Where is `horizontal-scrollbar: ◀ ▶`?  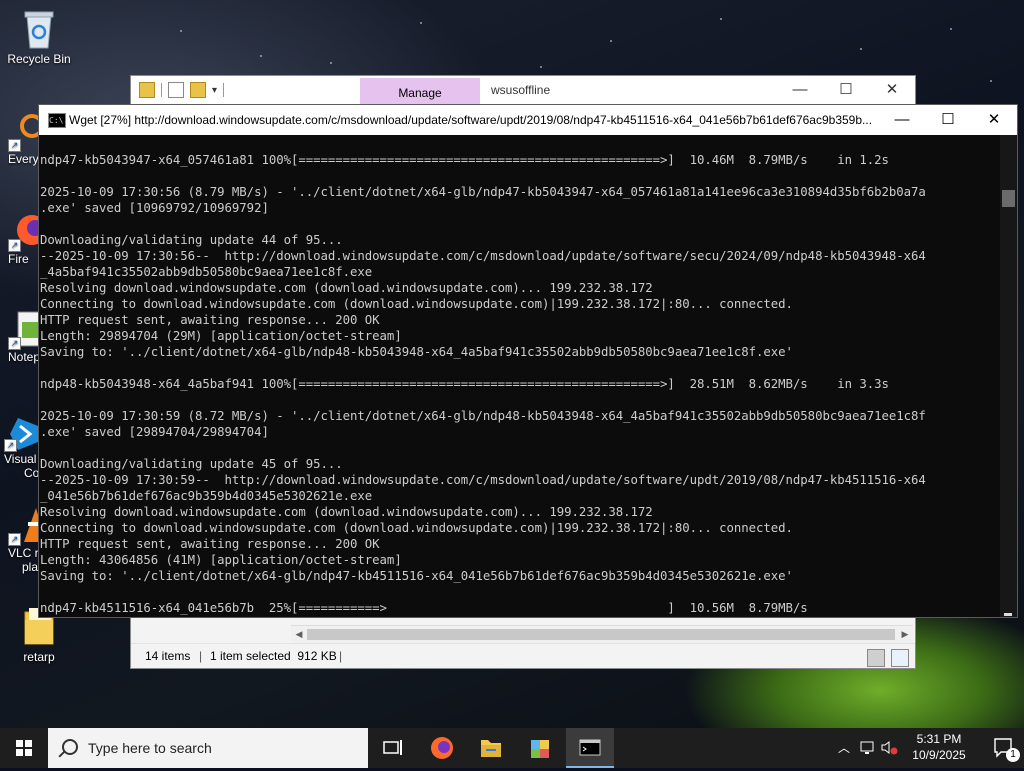 horizontal-scrollbar: ◀ ▶ is located at coordinates (602, 634).